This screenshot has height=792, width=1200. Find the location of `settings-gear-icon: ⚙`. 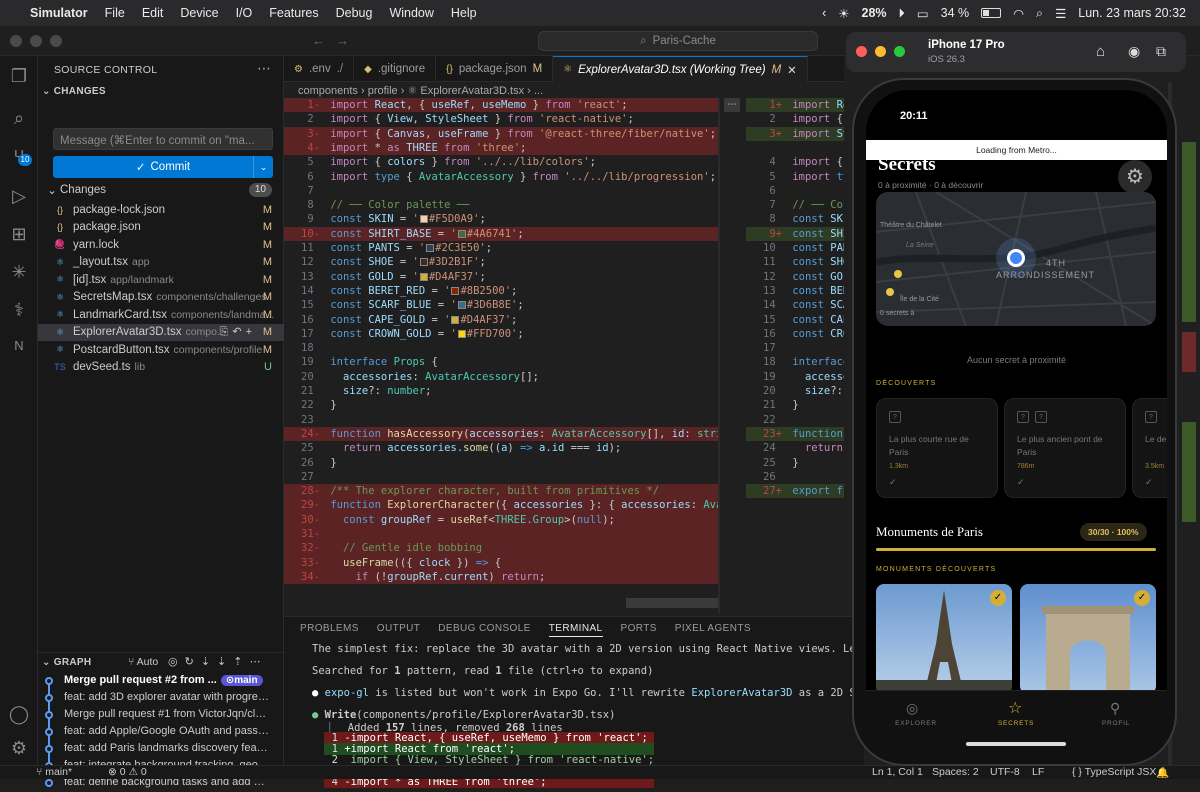

settings-gear-icon: ⚙ is located at coordinates (1135, 177).